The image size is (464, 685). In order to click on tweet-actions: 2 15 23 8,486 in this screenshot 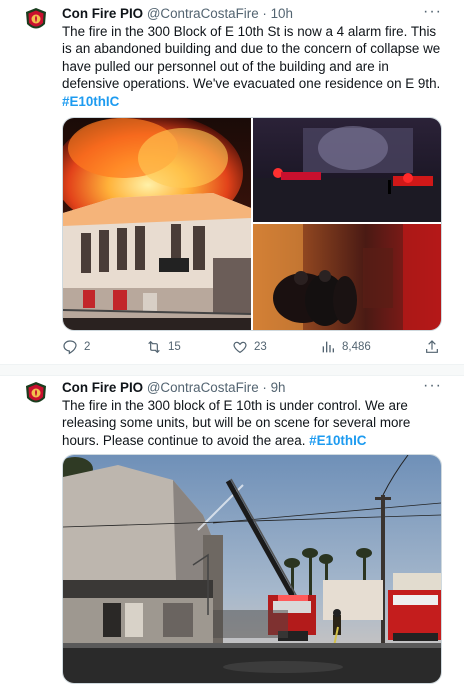, I will do `click(252, 347)`.